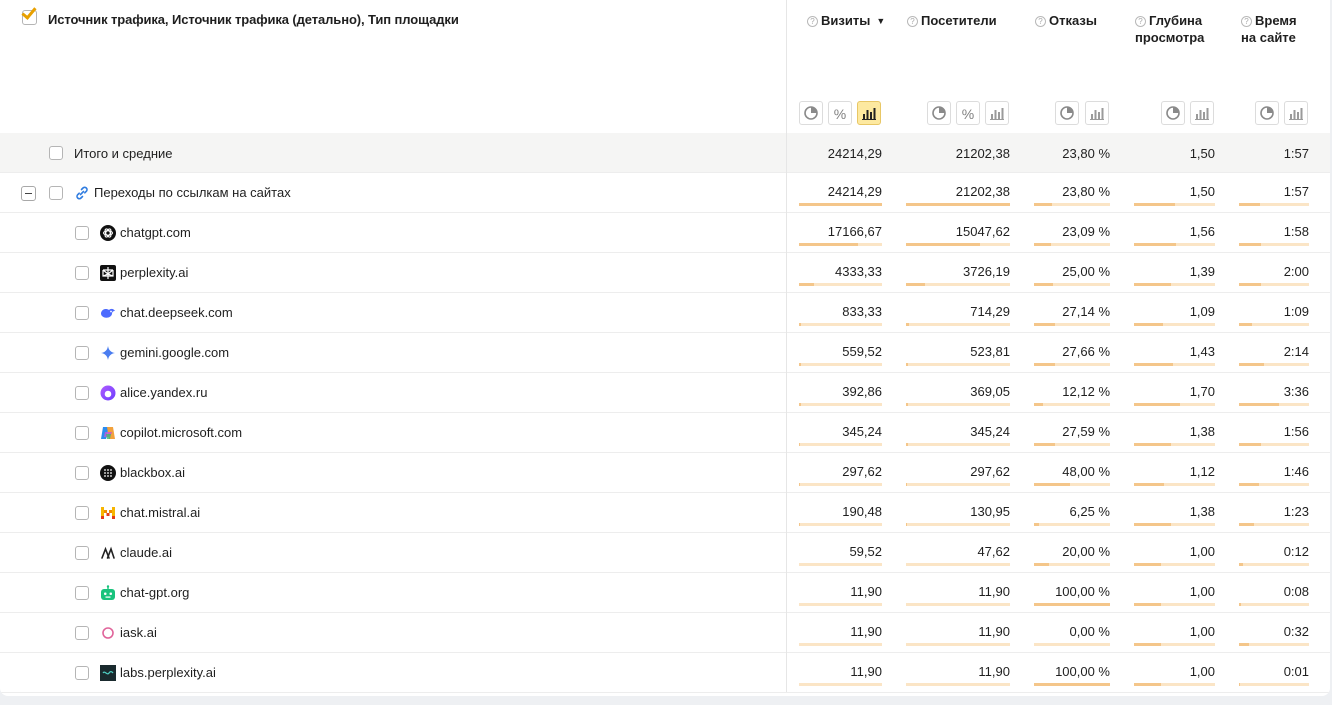  What do you see at coordinates (1296, 153) in the screenshot?
I see `cell-time-on-site: 1:57` at bounding box center [1296, 153].